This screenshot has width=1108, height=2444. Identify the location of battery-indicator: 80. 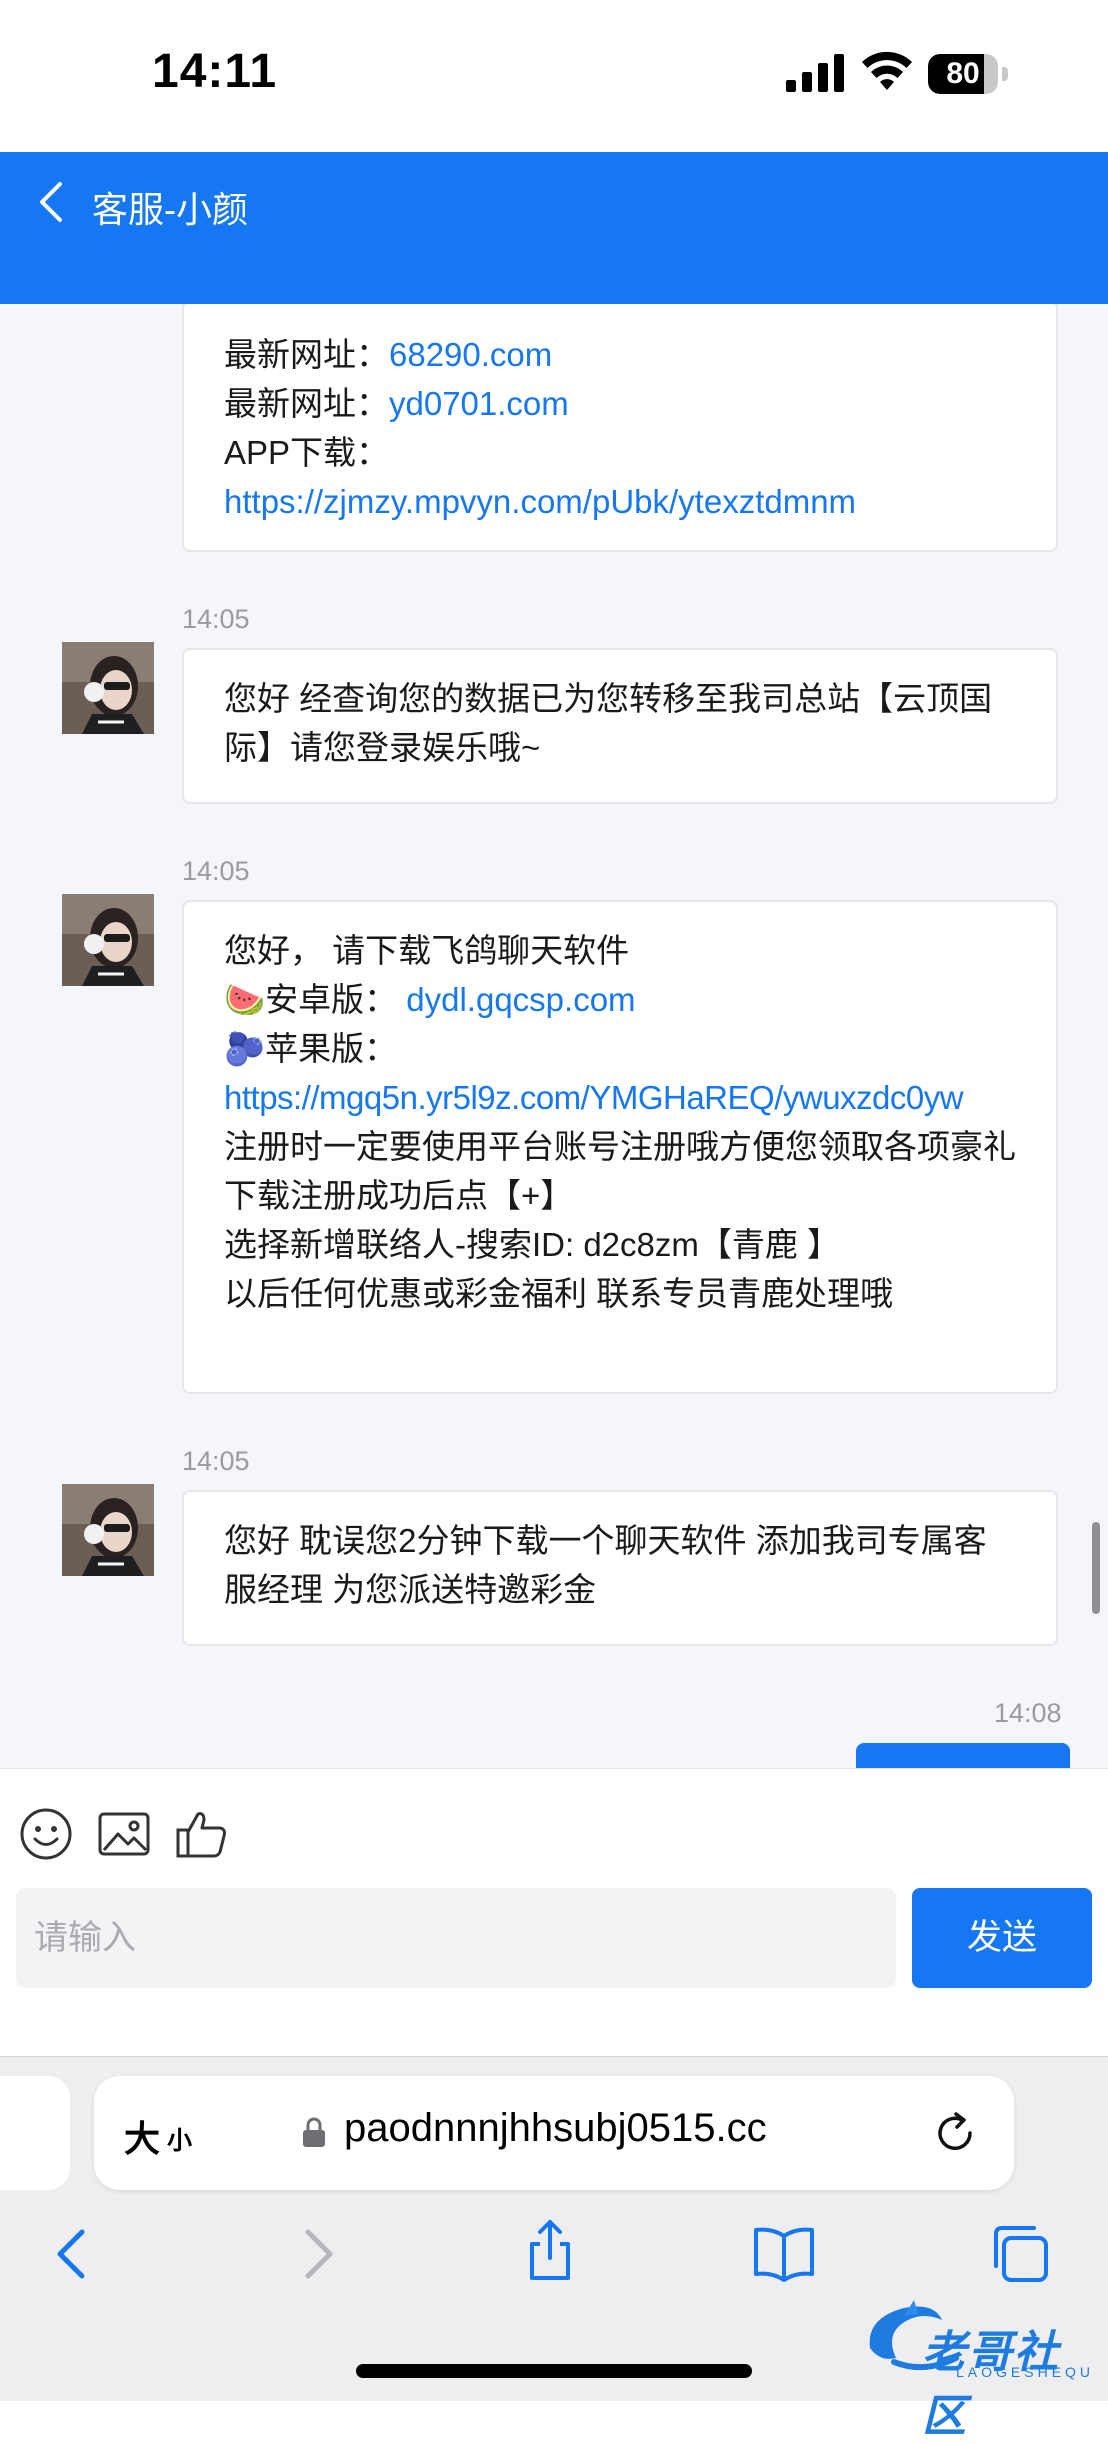
(969, 74).